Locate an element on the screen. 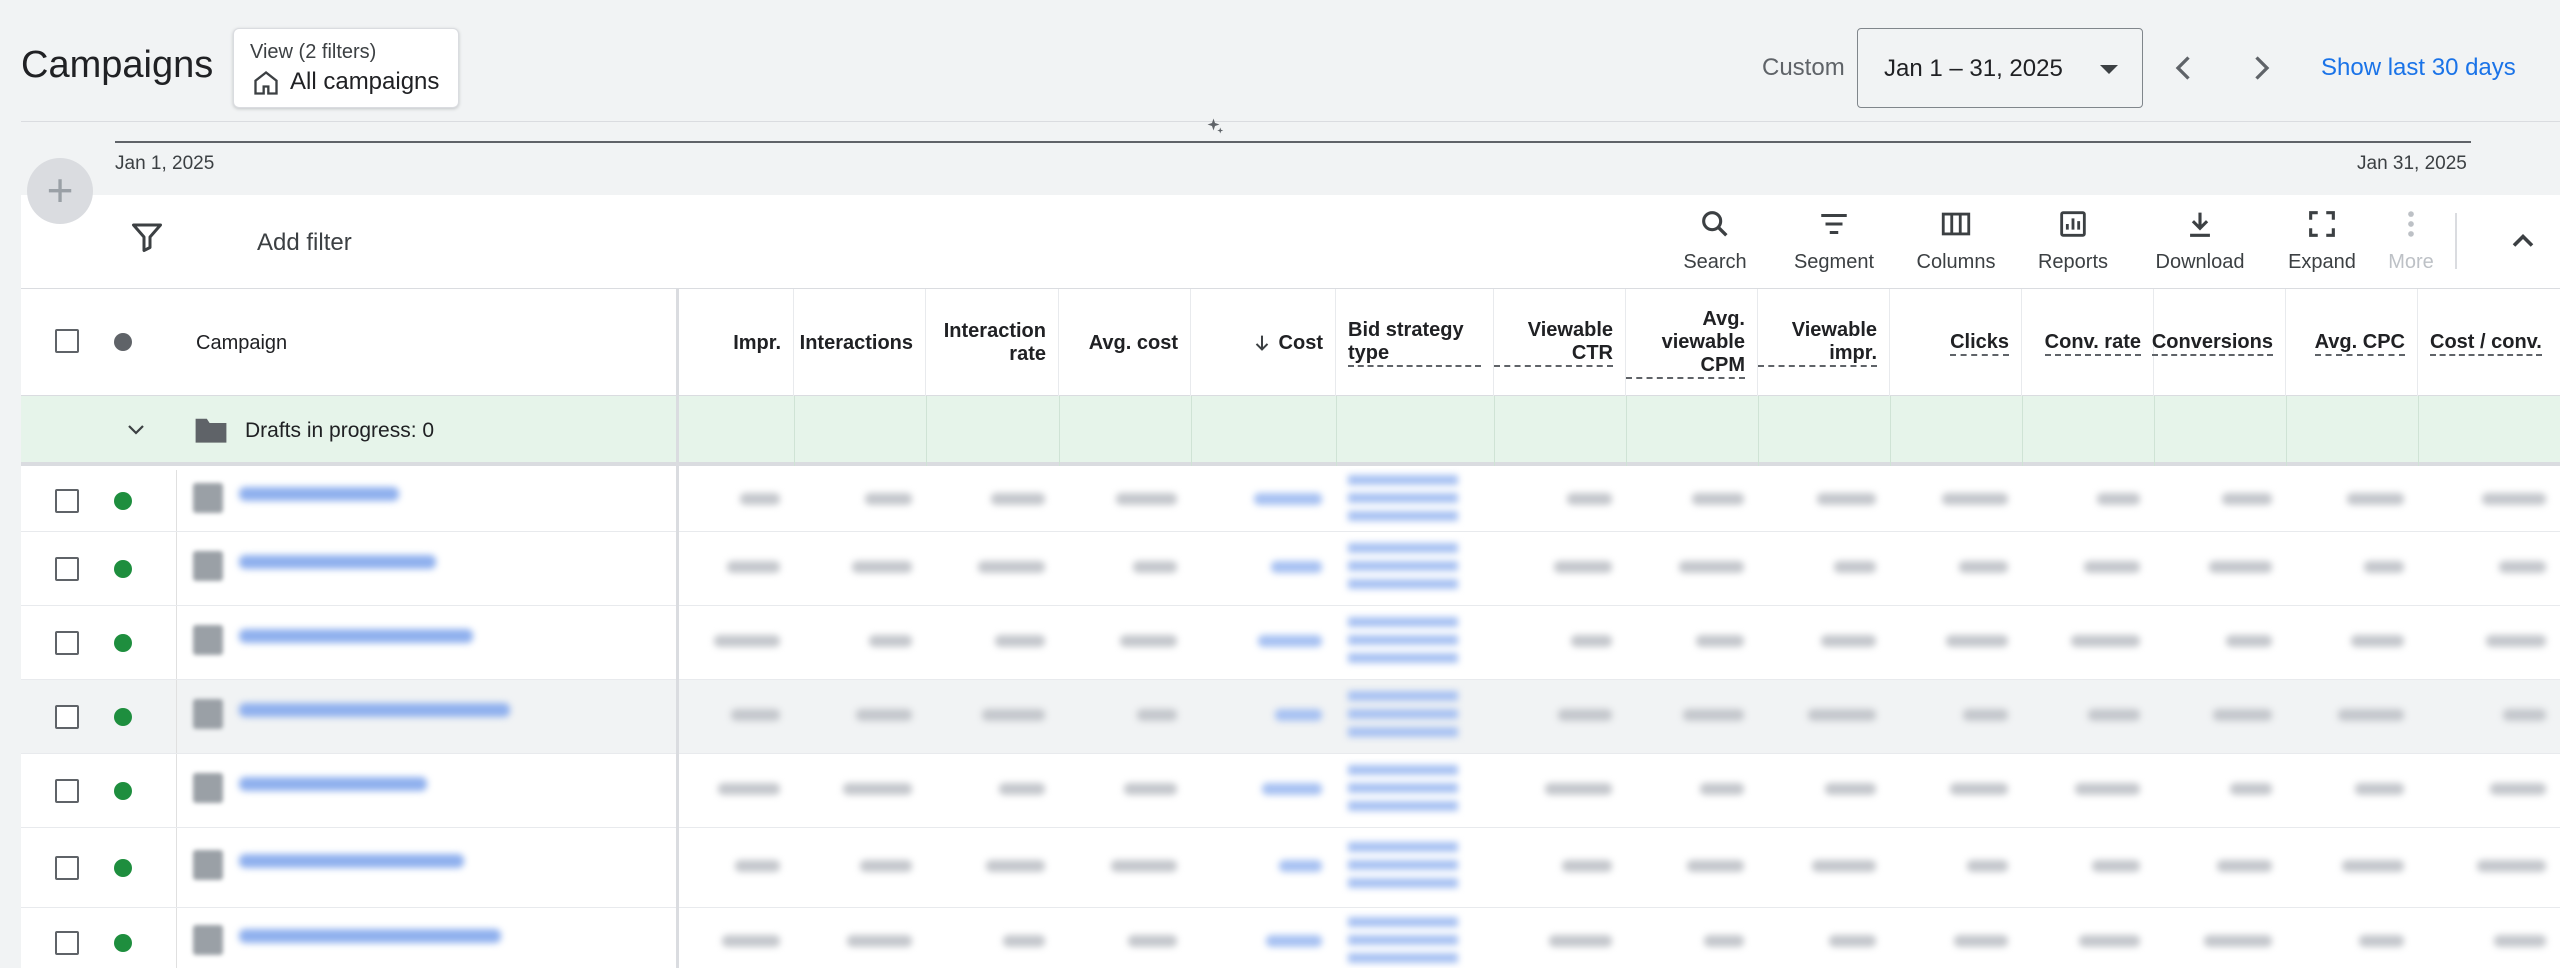 This screenshot has height=968, width=2560. filter-icon is located at coordinates (147, 237).